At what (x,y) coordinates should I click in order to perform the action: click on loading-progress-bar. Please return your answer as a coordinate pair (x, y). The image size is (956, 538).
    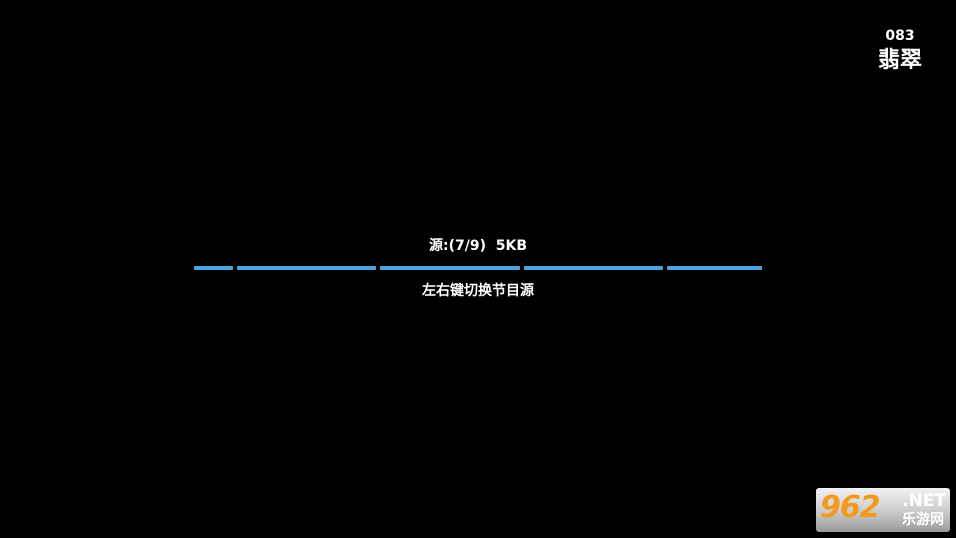
    Looking at the image, I should click on (478, 268).